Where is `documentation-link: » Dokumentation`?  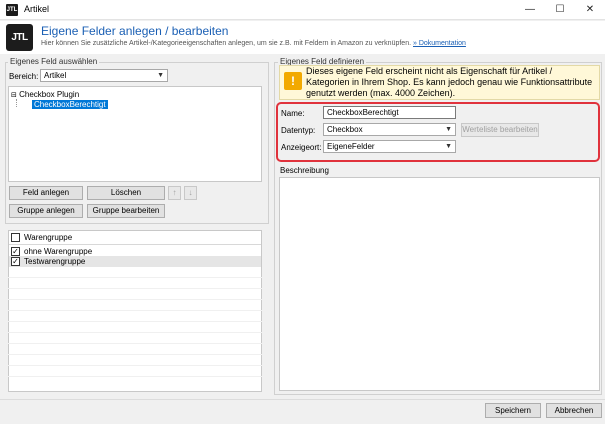
documentation-link: » Dokumentation is located at coordinates (439, 43).